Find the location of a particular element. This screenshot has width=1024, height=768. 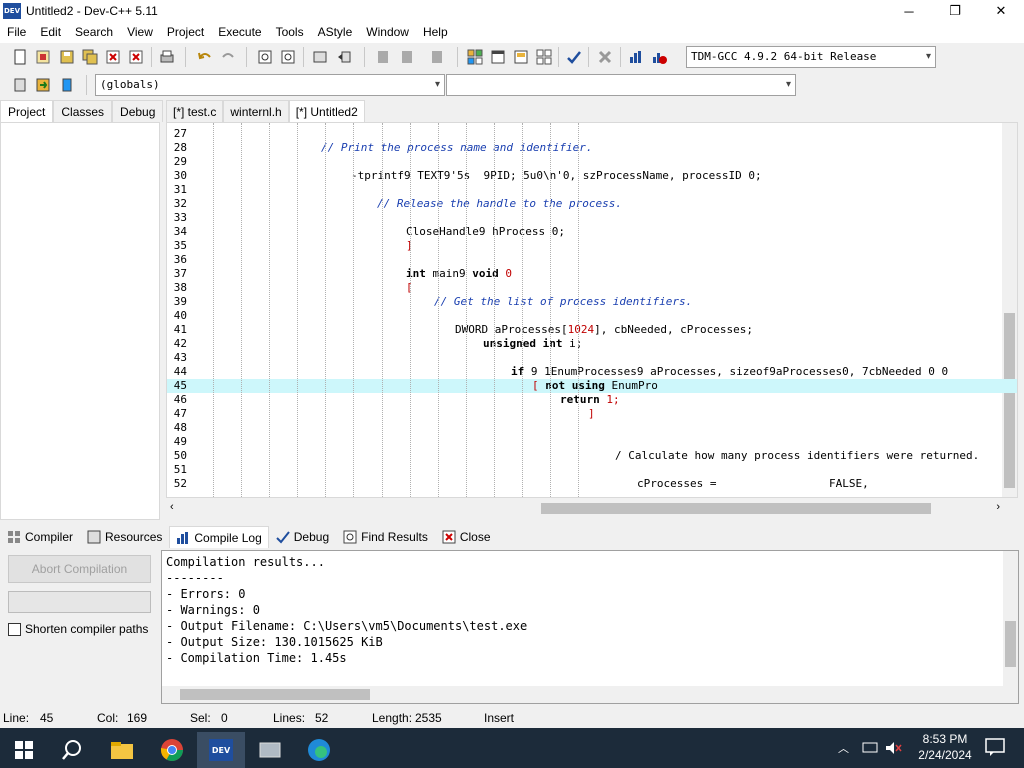

network-icon is located at coordinates (870, 749).